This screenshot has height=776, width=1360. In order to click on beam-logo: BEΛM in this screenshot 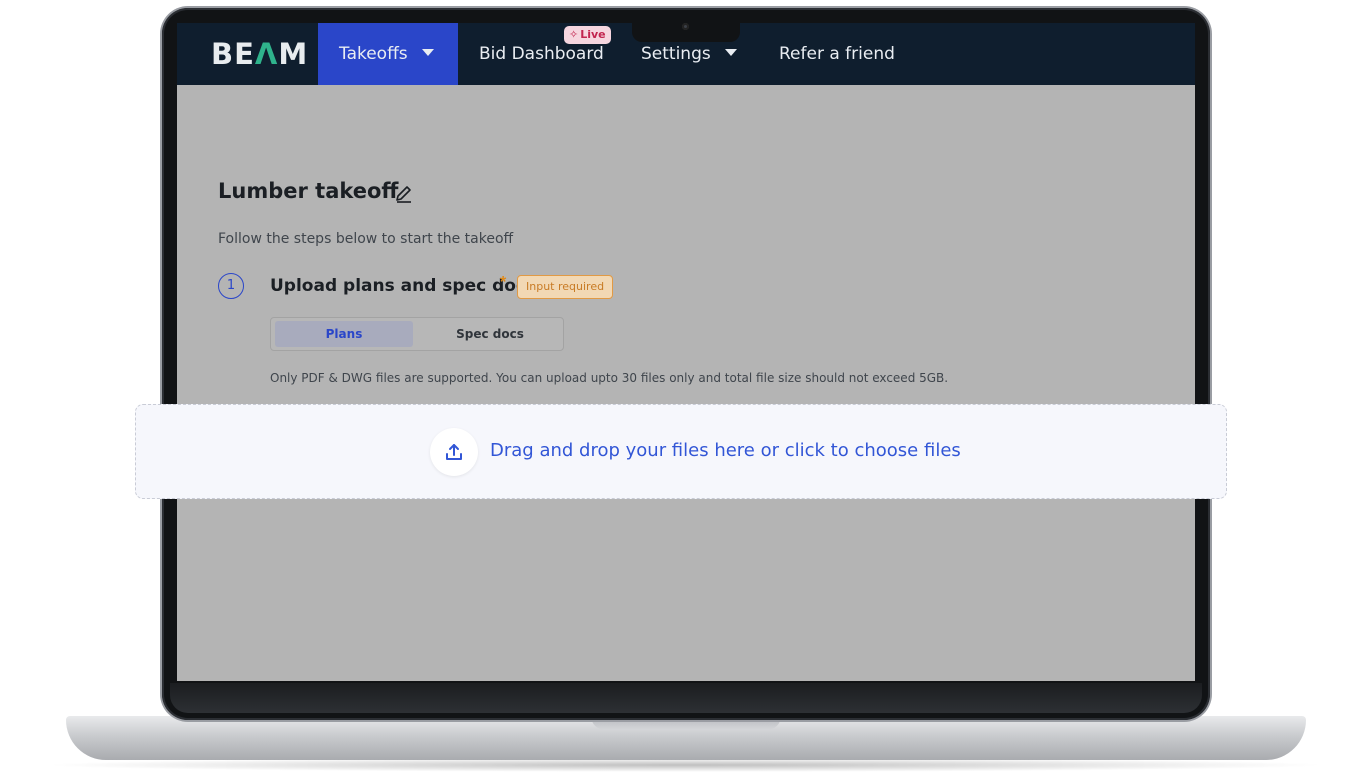, I will do `click(259, 54)`.